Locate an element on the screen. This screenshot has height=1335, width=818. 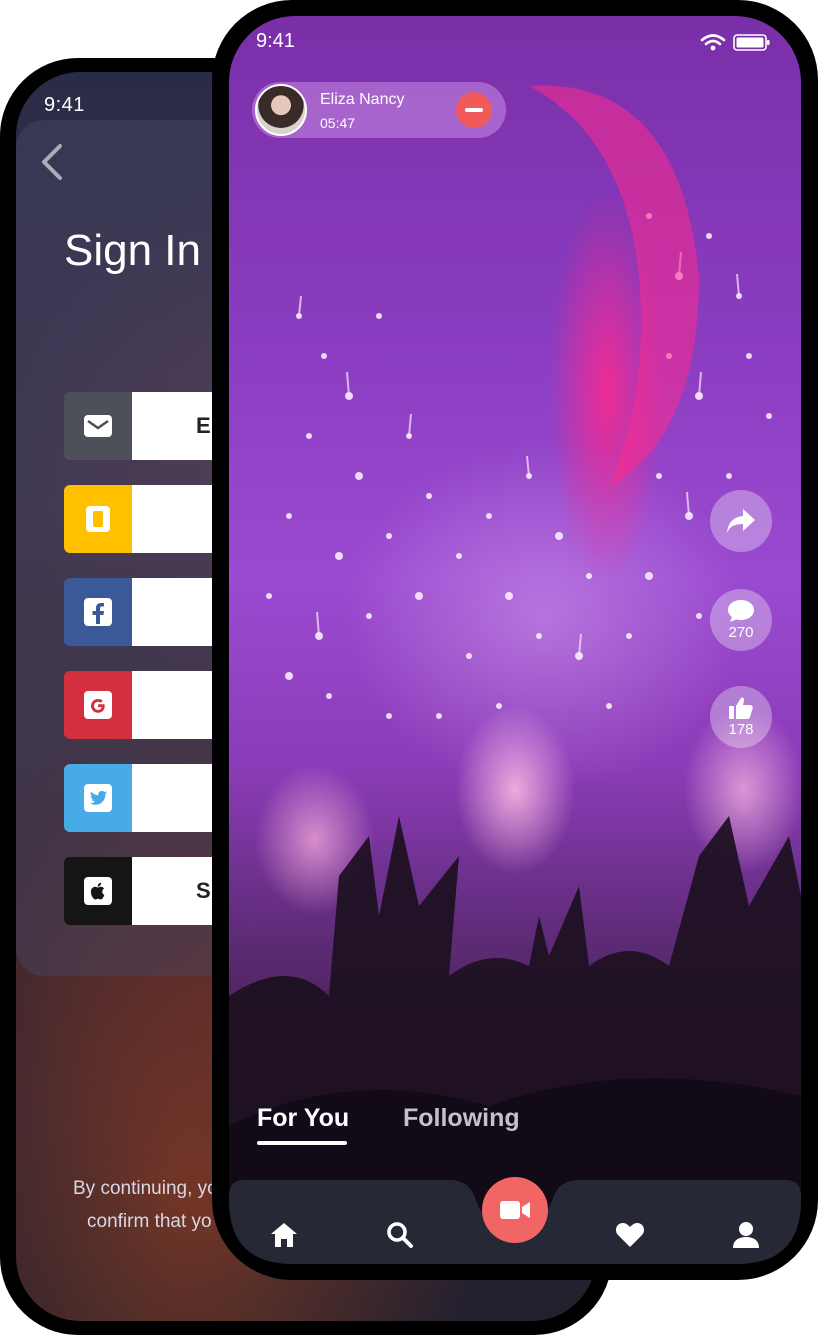
status-icons is located at coordinates (735, 42).